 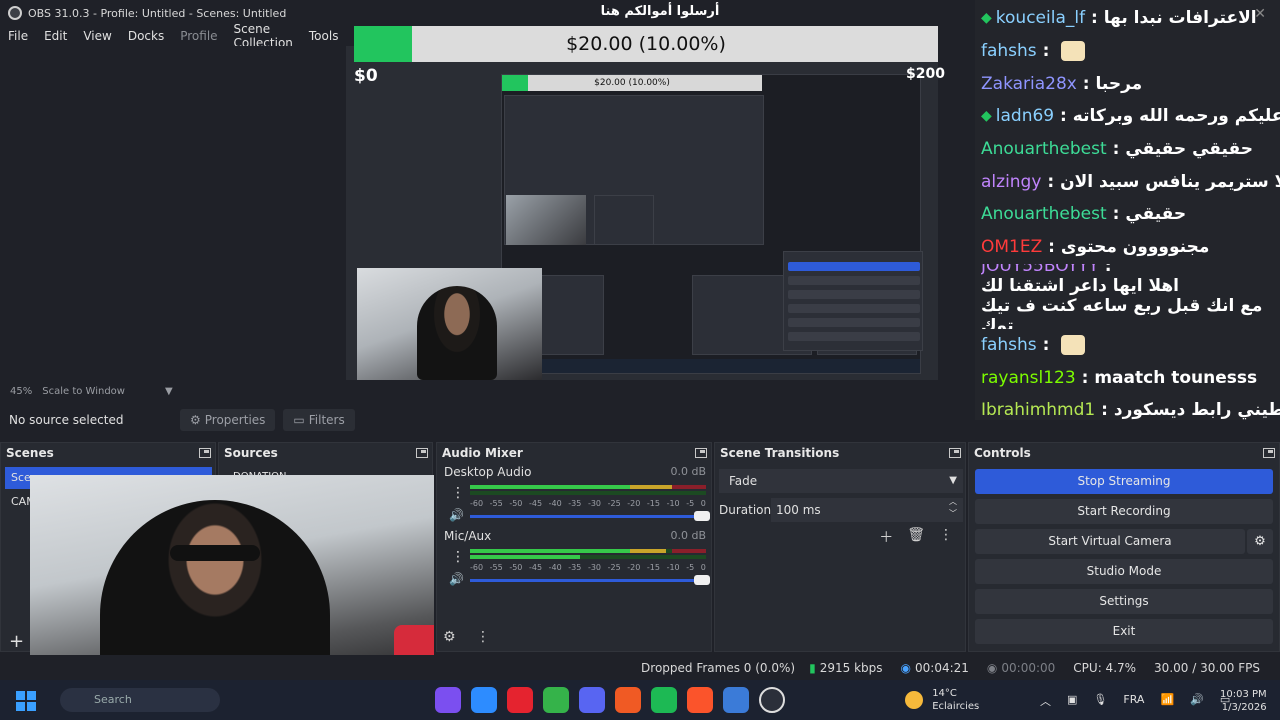 I want to click on chevron-up-icon: ︿, so click(x=1045, y=701).